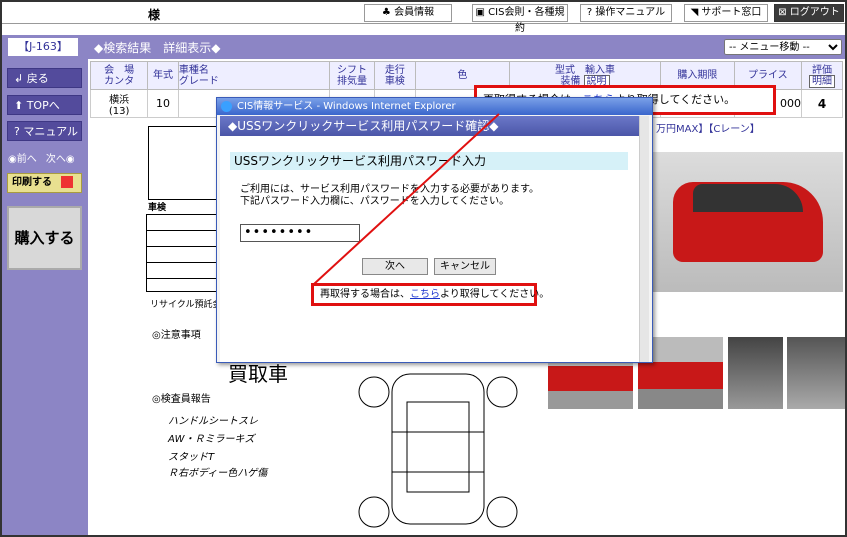 Image resolution: width=847 pixels, height=537 pixels. Describe the element at coordinates (395, 266) in the screenshot. I see `next-button: 次へ` at that location.